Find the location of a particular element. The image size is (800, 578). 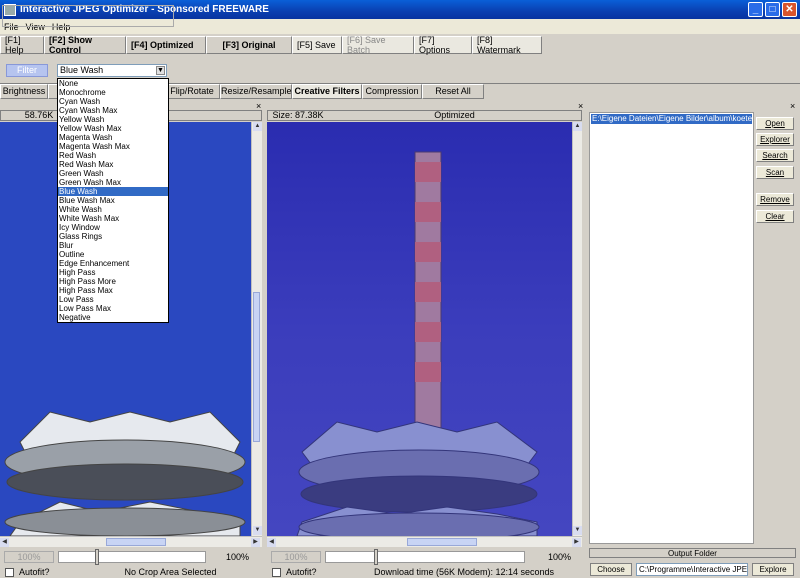

output-folder-label: Output Folder is located at coordinates (692, 553).